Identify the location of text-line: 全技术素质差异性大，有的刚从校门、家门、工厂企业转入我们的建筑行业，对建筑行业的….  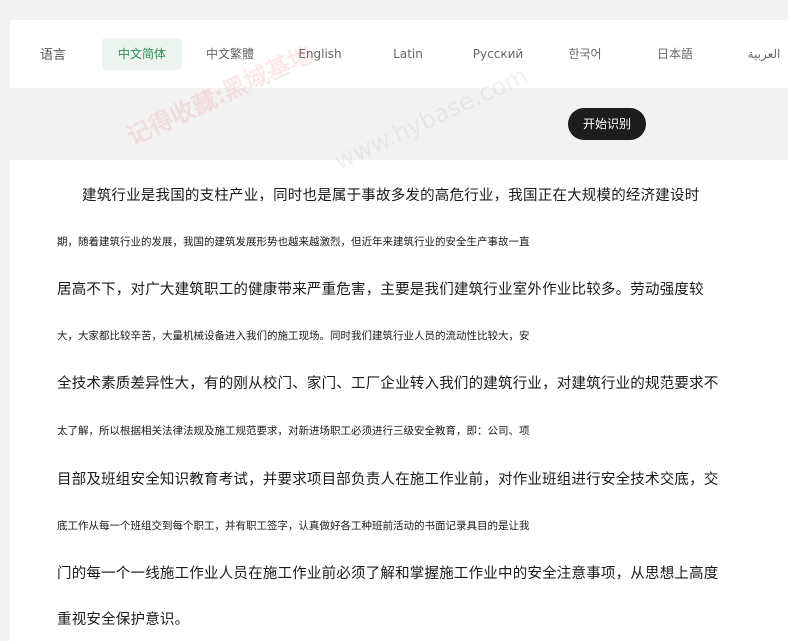
(388, 384).